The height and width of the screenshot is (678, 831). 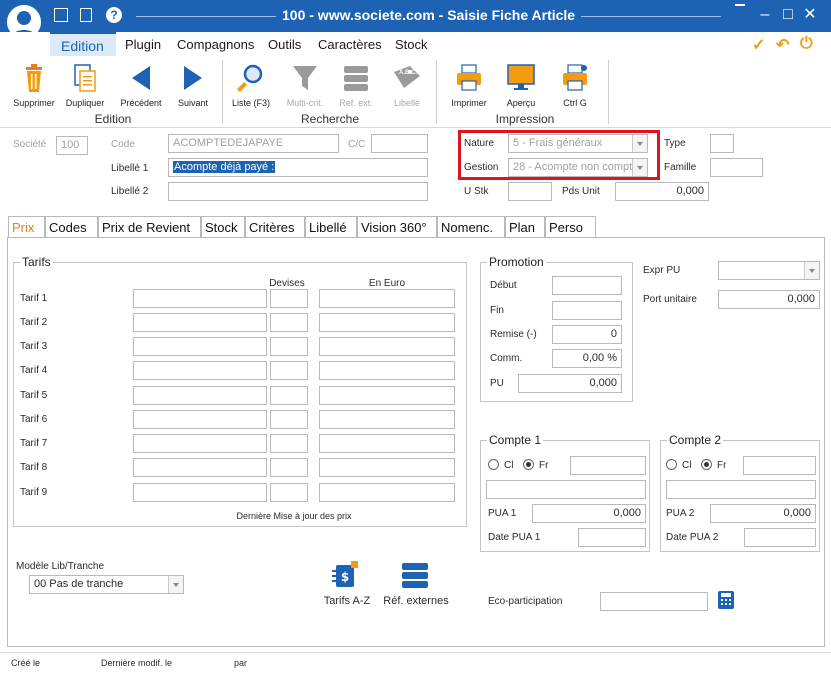 I want to click on pin-icon, so click(x=740, y=6).